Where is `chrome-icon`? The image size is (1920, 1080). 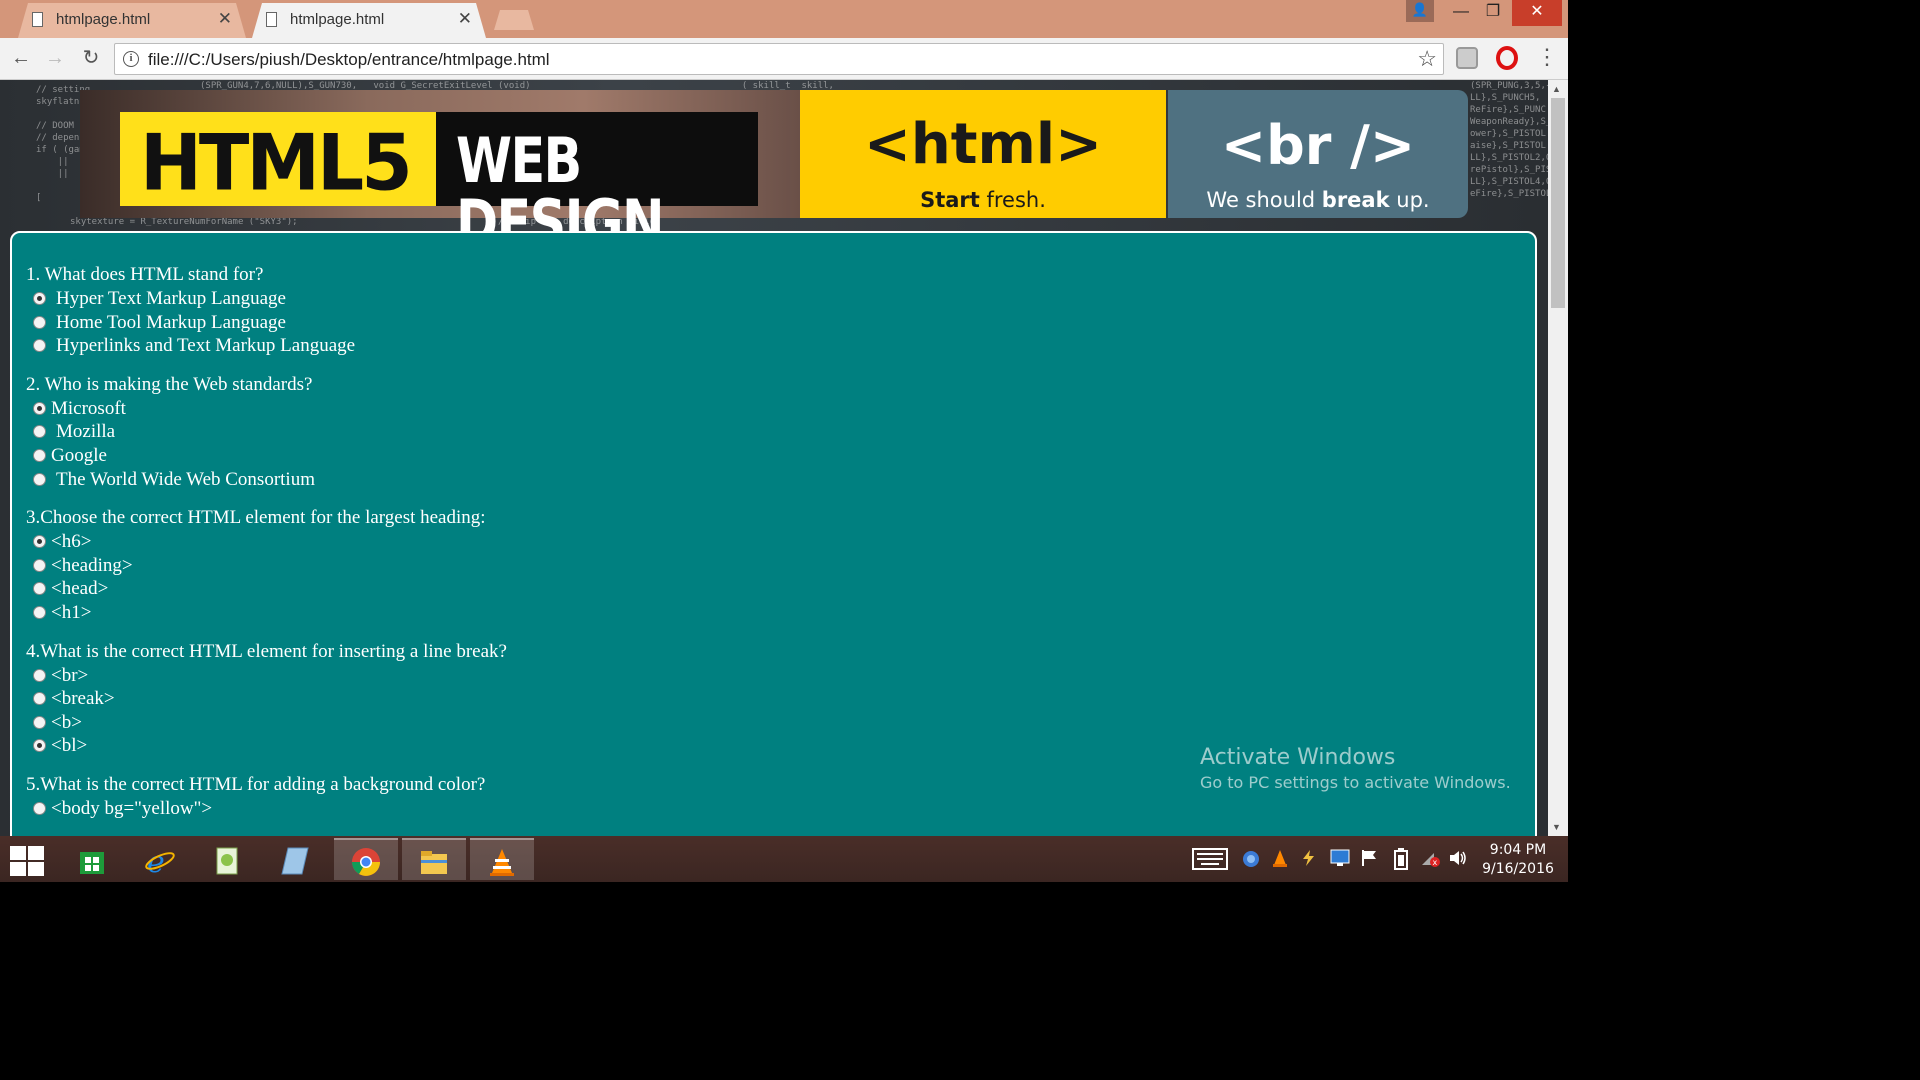
chrome-icon is located at coordinates (366, 862).